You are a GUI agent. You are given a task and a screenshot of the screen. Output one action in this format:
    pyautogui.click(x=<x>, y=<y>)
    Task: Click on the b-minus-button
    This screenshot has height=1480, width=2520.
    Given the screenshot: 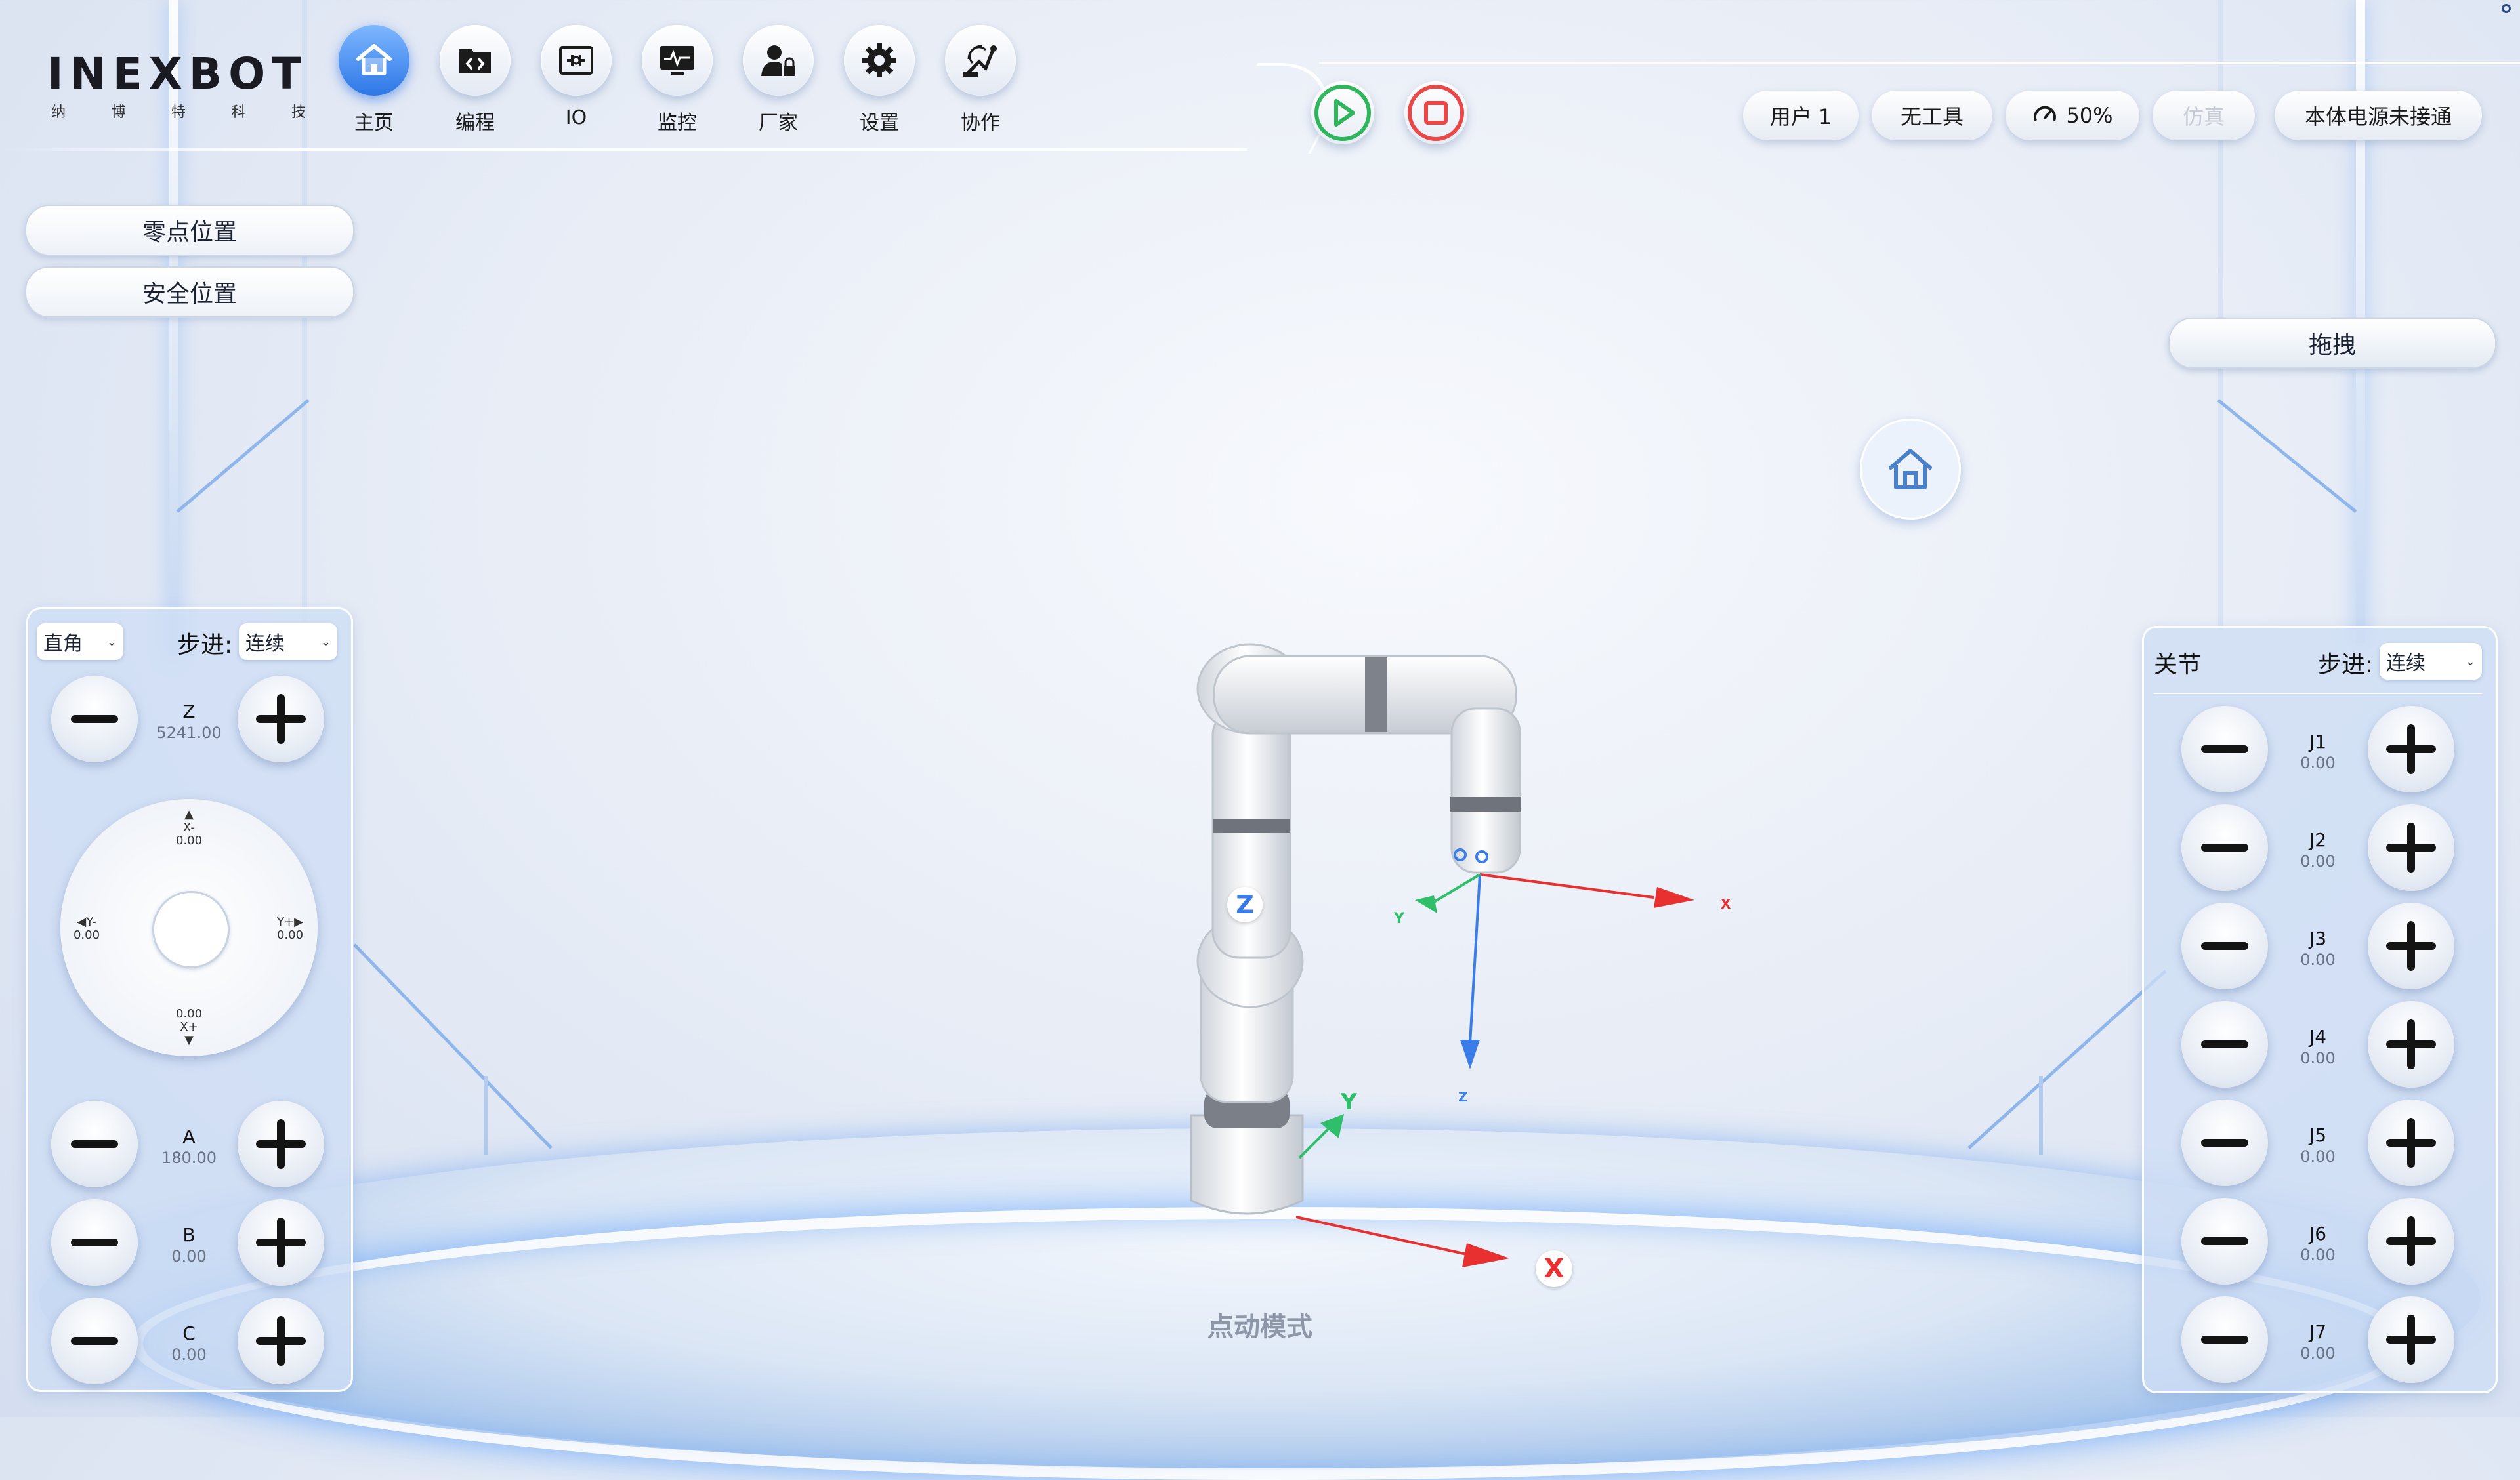 What is the action you would take?
    pyautogui.click(x=94, y=1242)
    